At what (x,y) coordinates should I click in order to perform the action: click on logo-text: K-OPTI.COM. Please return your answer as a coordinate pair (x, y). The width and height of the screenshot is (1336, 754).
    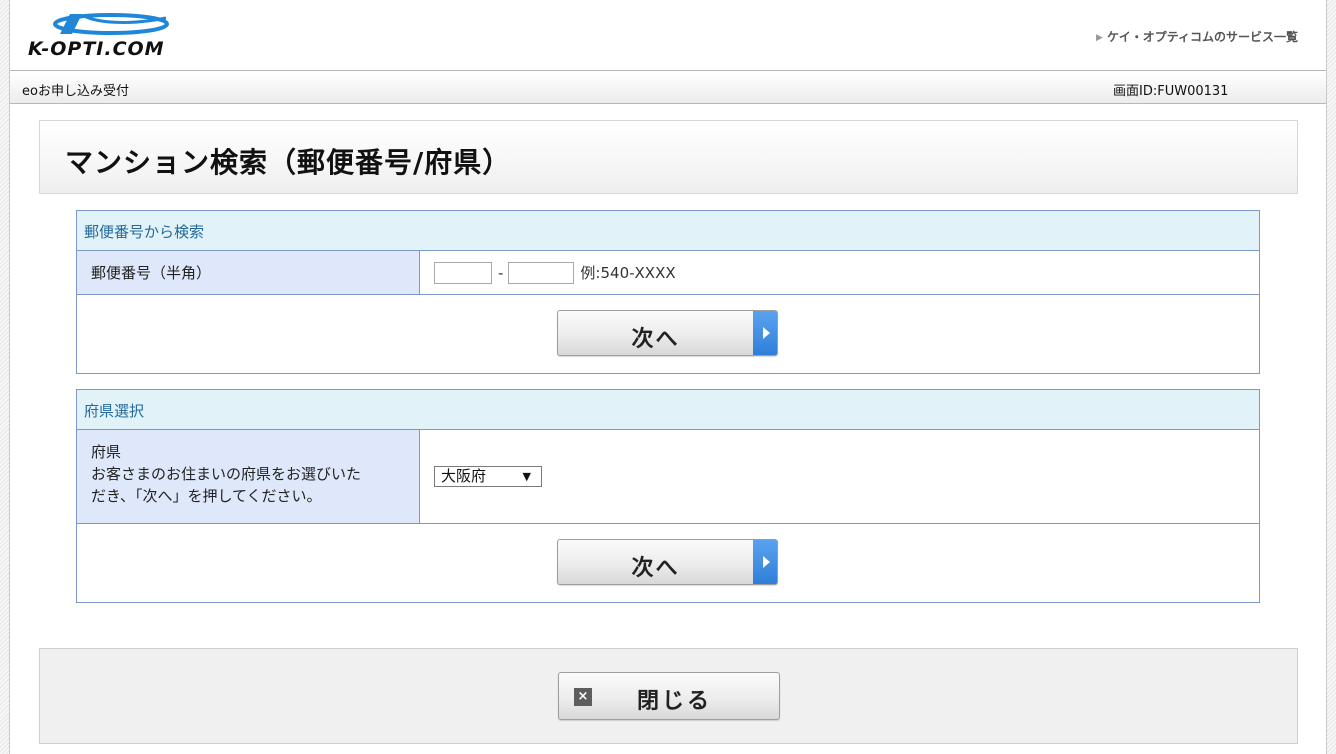
    Looking at the image, I should click on (96, 49).